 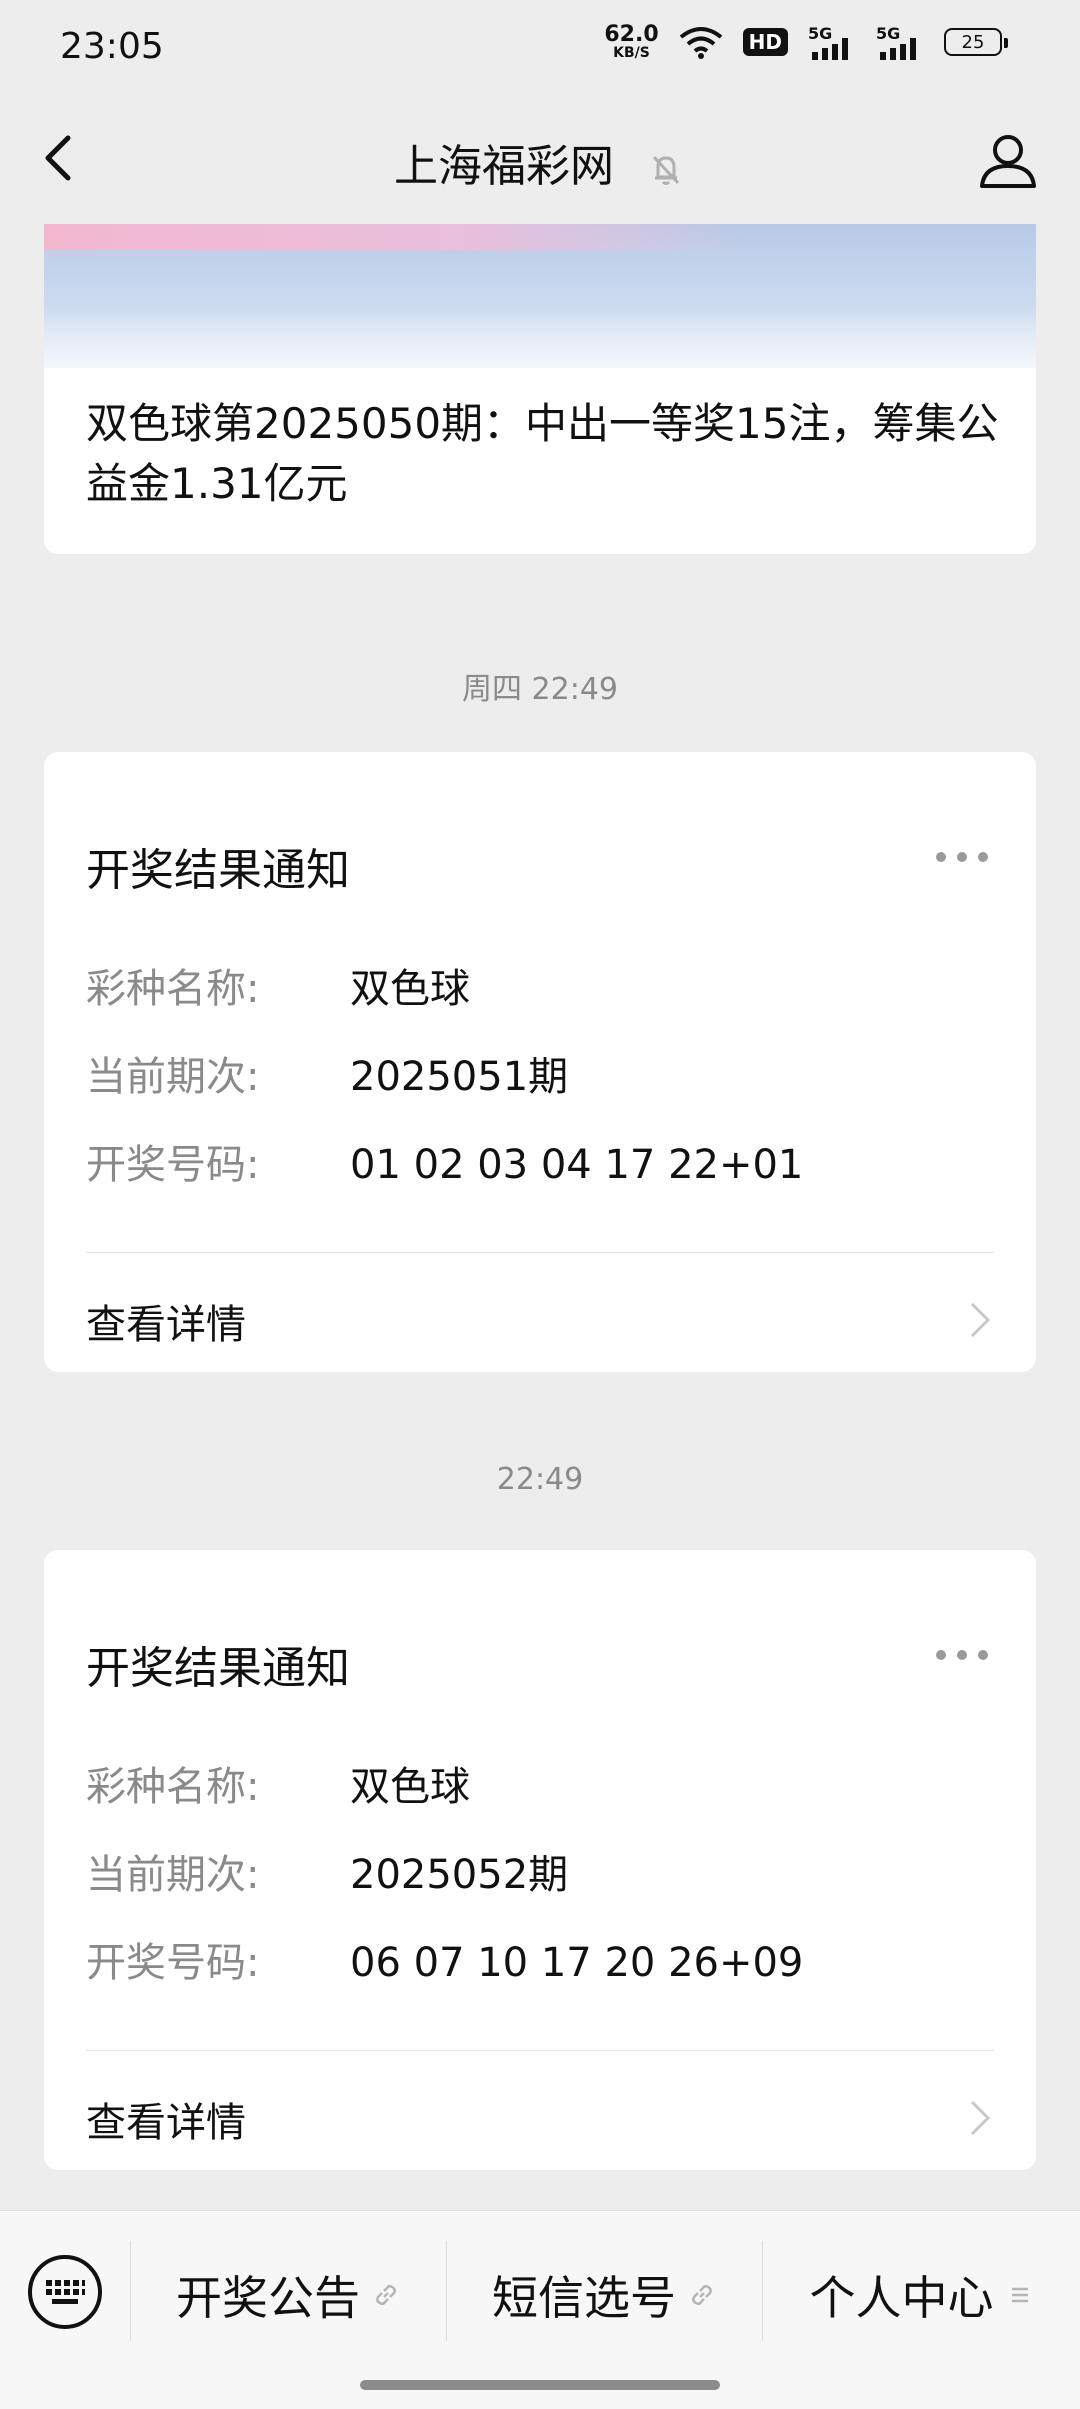 What do you see at coordinates (540, 48) in the screenshot?
I see `status-bar: 23:05 62.0 KB/S HD 5G 5G 25` at bounding box center [540, 48].